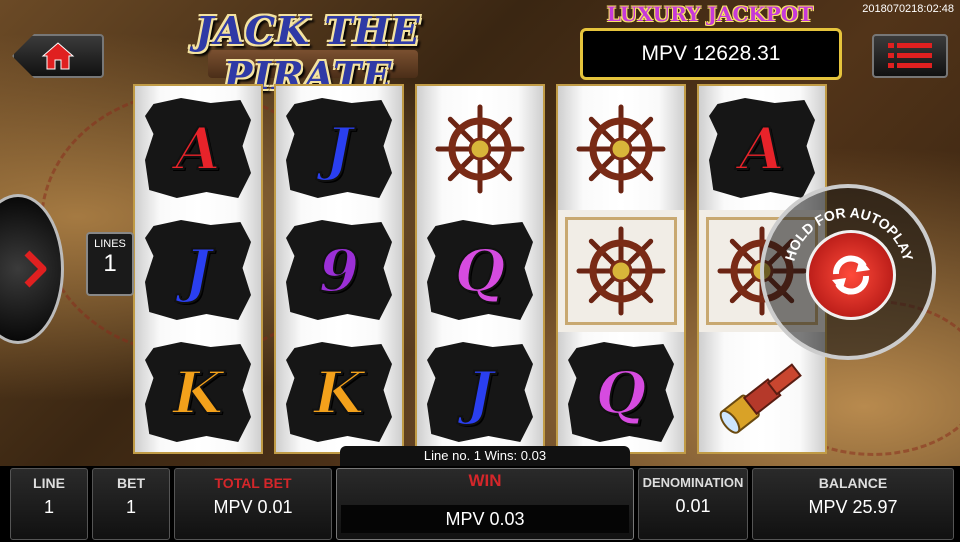 This screenshot has width=960, height=542. What do you see at coordinates (485, 519) in the screenshot?
I see `win-value: MPV 0.03` at bounding box center [485, 519].